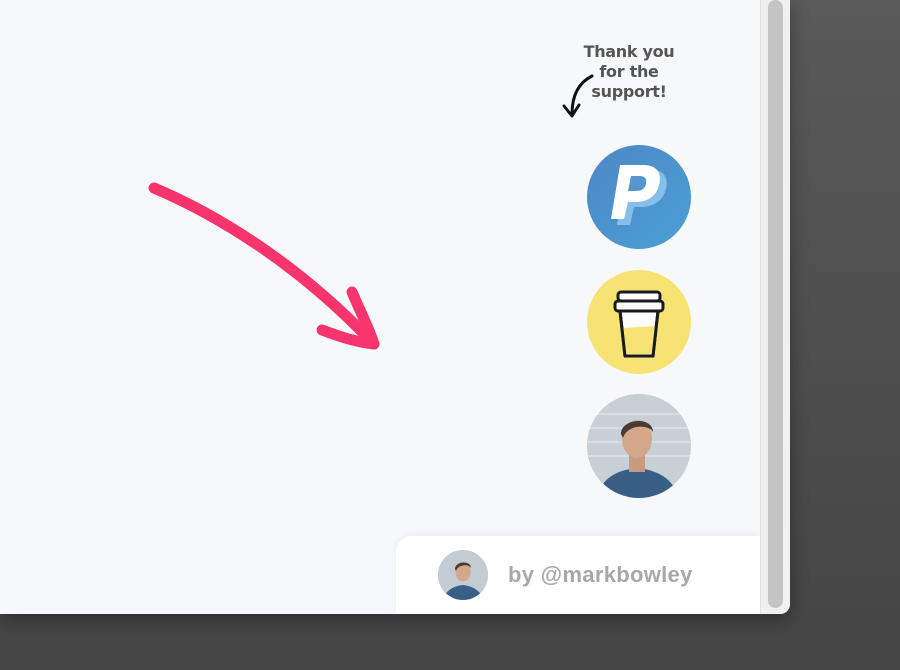 The height and width of the screenshot is (670, 900). I want to click on credit-card: by @markbowley, so click(578, 575).